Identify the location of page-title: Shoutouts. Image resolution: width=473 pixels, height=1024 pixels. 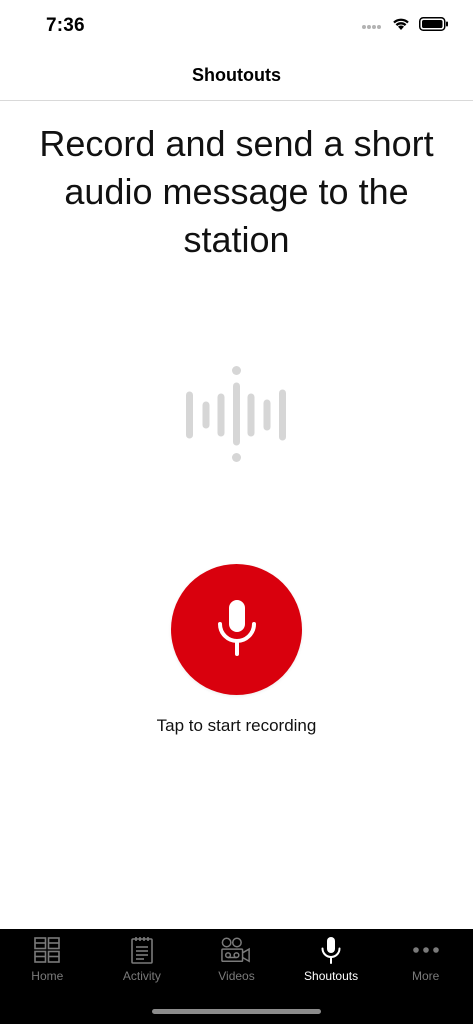
(236, 74).